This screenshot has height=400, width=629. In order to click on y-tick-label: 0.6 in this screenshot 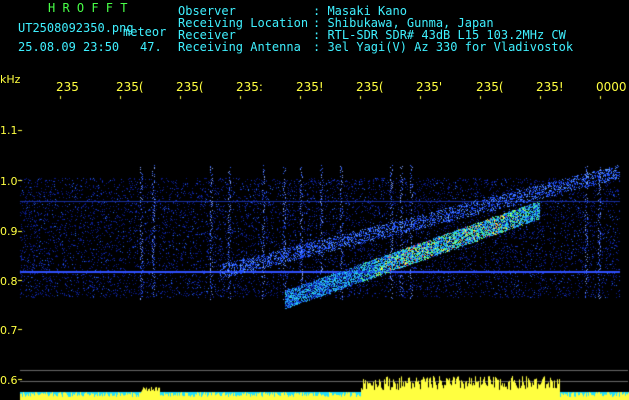, I will do `click(9, 380)`.